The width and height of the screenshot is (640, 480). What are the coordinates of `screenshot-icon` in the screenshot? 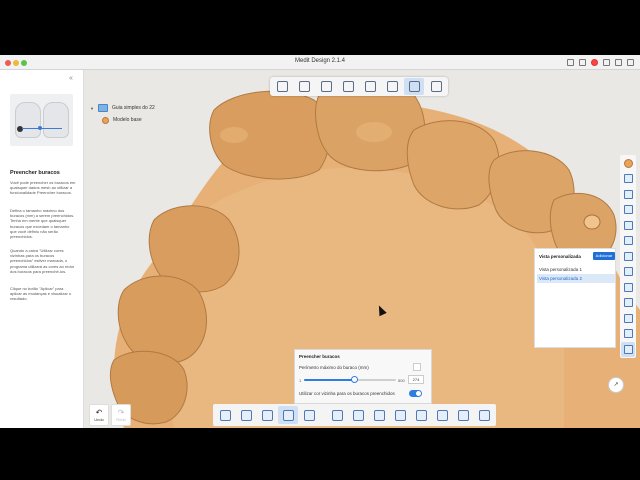 It's located at (570, 62).